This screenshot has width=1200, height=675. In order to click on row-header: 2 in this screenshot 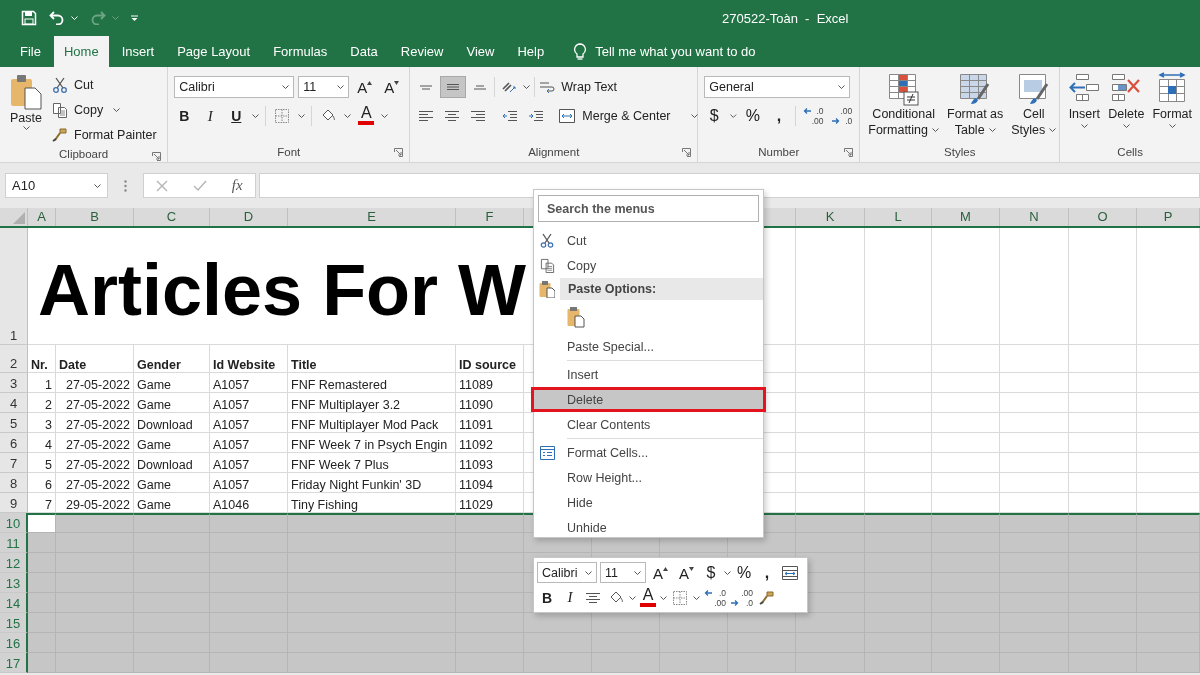, I will do `click(14, 359)`.